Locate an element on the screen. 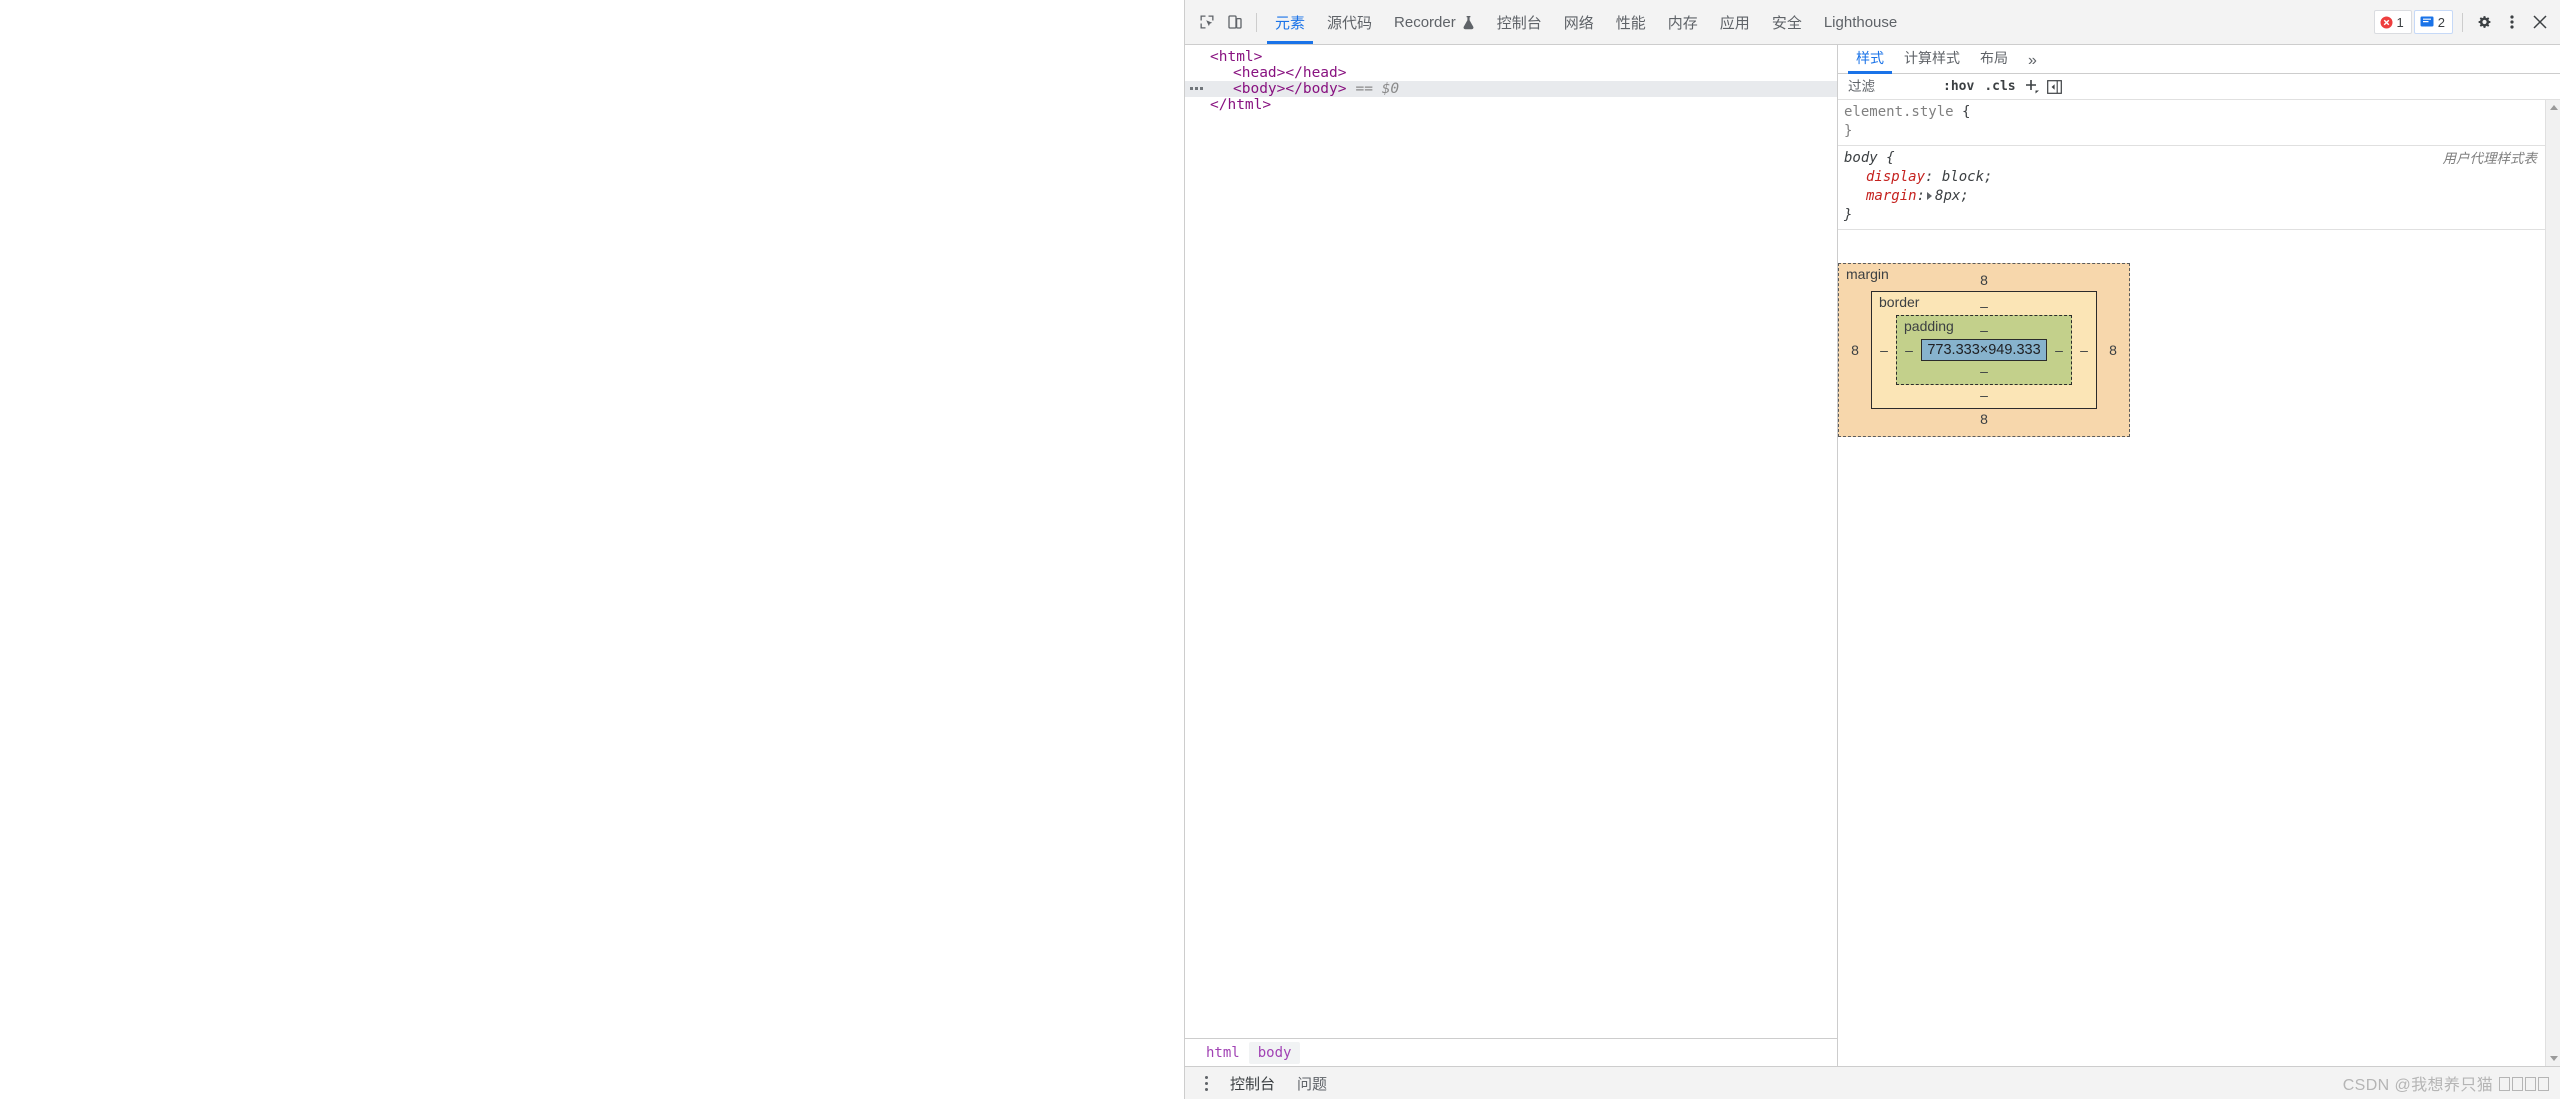 The width and height of the screenshot is (2560, 1099). tab-console: 控制台 is located at coordinates (1519, 22).